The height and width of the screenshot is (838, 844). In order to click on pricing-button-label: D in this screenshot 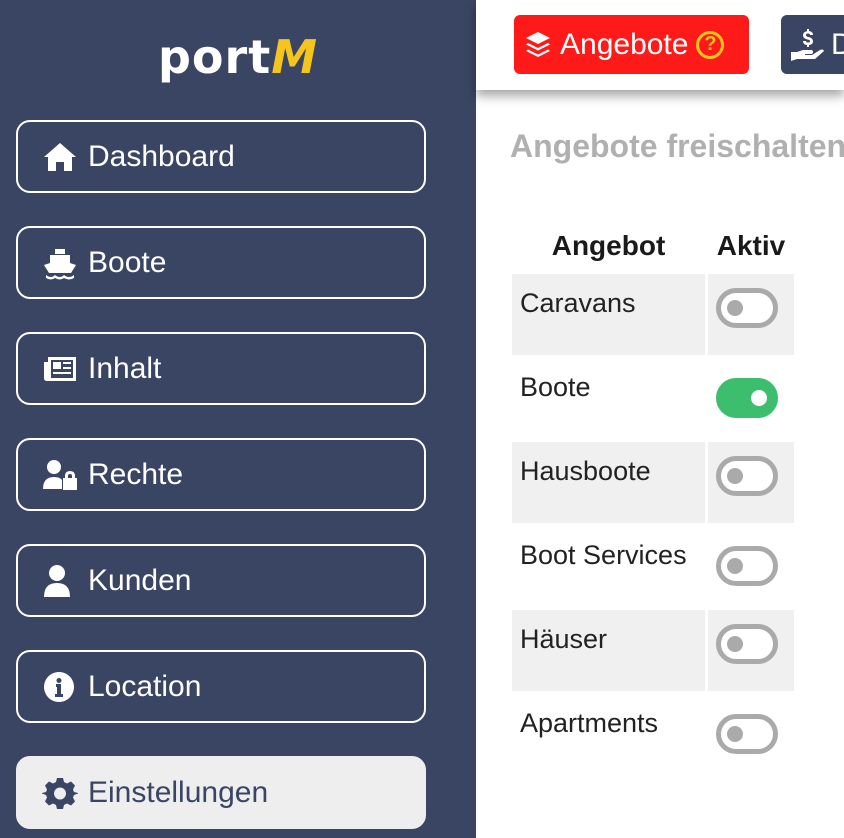, I will do `click(837, 44)`.